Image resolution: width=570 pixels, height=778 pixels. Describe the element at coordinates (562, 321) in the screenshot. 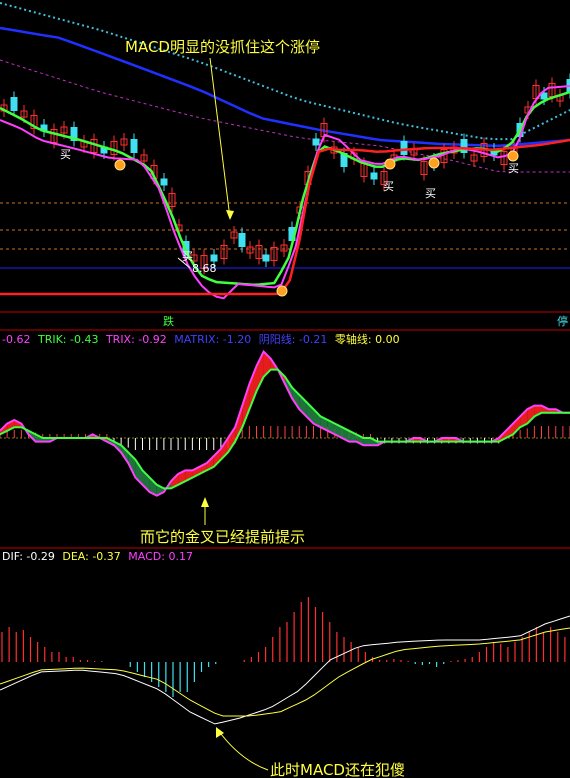

I see `axis-label-limit: 停` at that location.